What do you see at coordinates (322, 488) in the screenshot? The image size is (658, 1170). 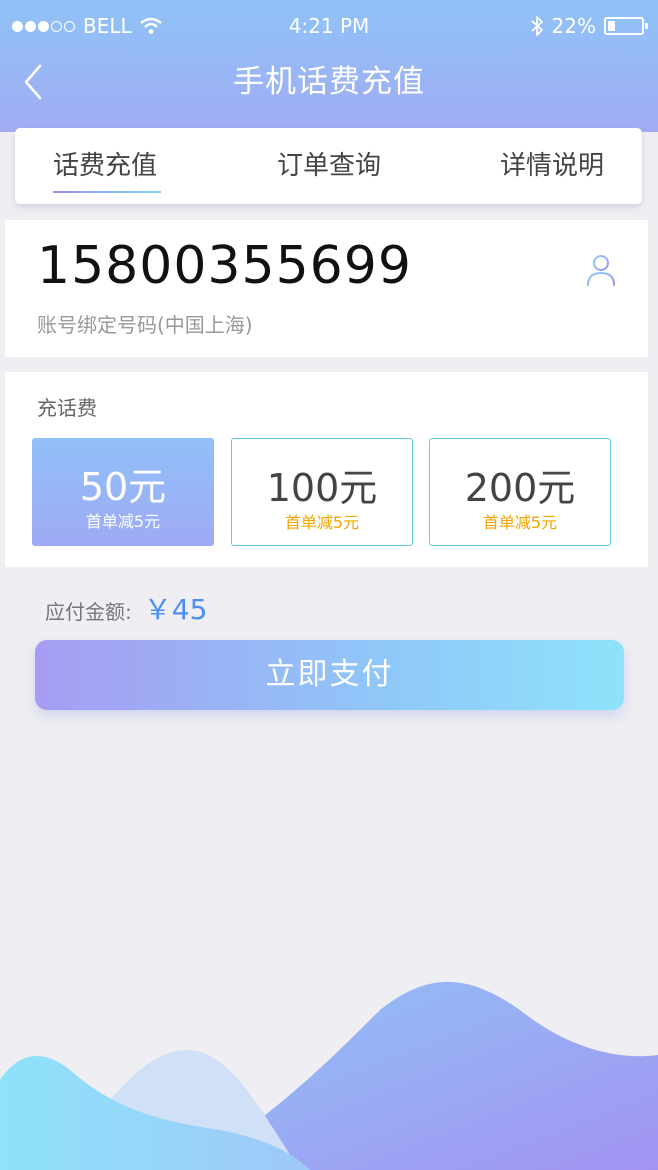 I see `amount-value: 100元` at bounding box center [322, 488].